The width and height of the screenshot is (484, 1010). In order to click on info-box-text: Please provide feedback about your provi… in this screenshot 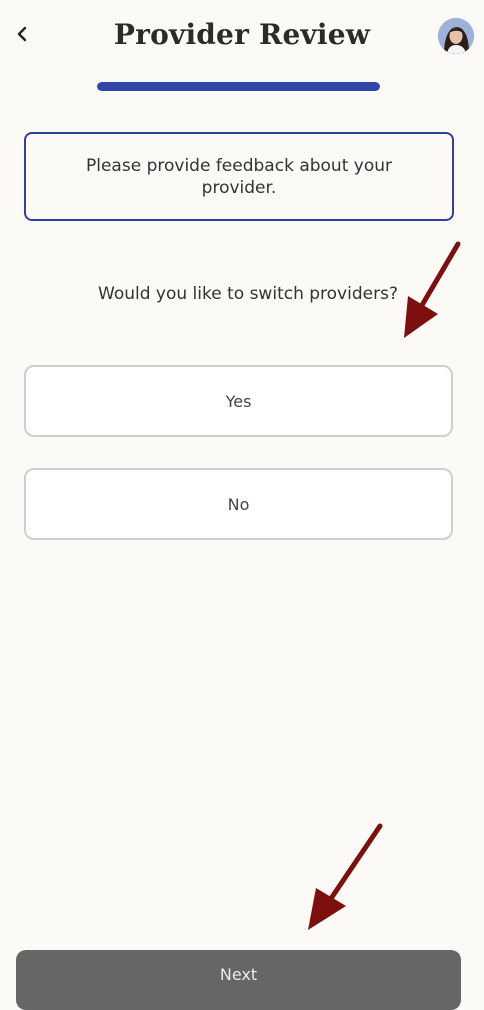, I will do `click(239, 176)`.